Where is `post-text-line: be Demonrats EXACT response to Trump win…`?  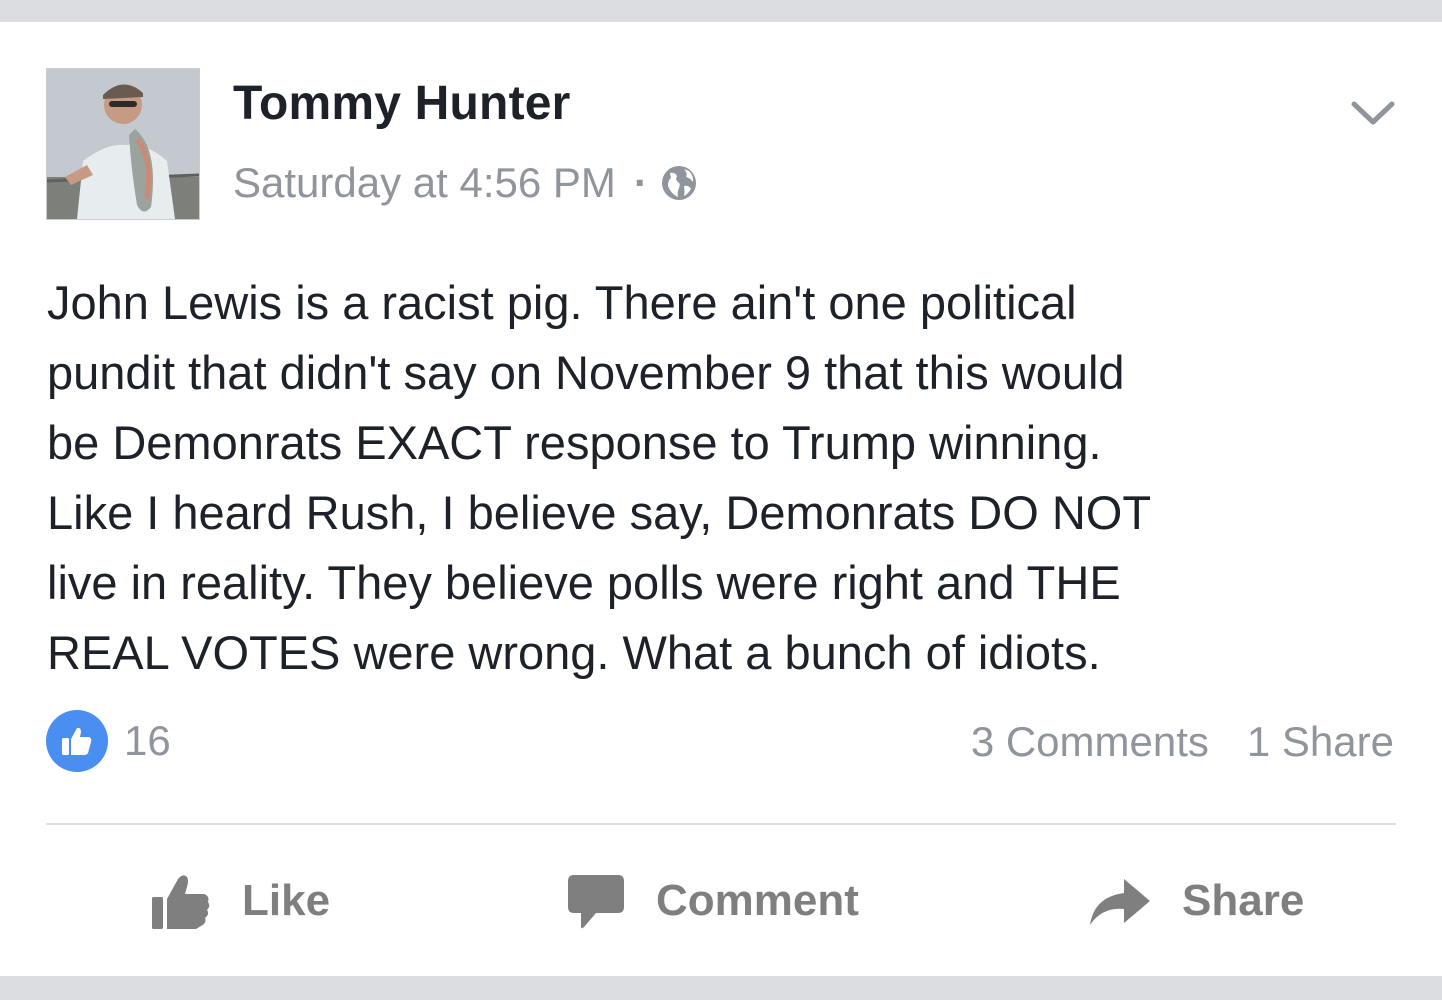
post-text-line: be Demonrats EXACT response to Trump win… is located at coordinates (574, 442).